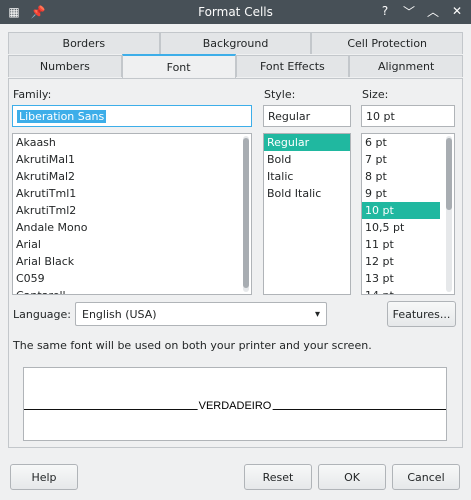  What do you see at coordinates (278, 477) in the screenshot?
I see `reset-button: Reset` at bounding box center [278, 477].